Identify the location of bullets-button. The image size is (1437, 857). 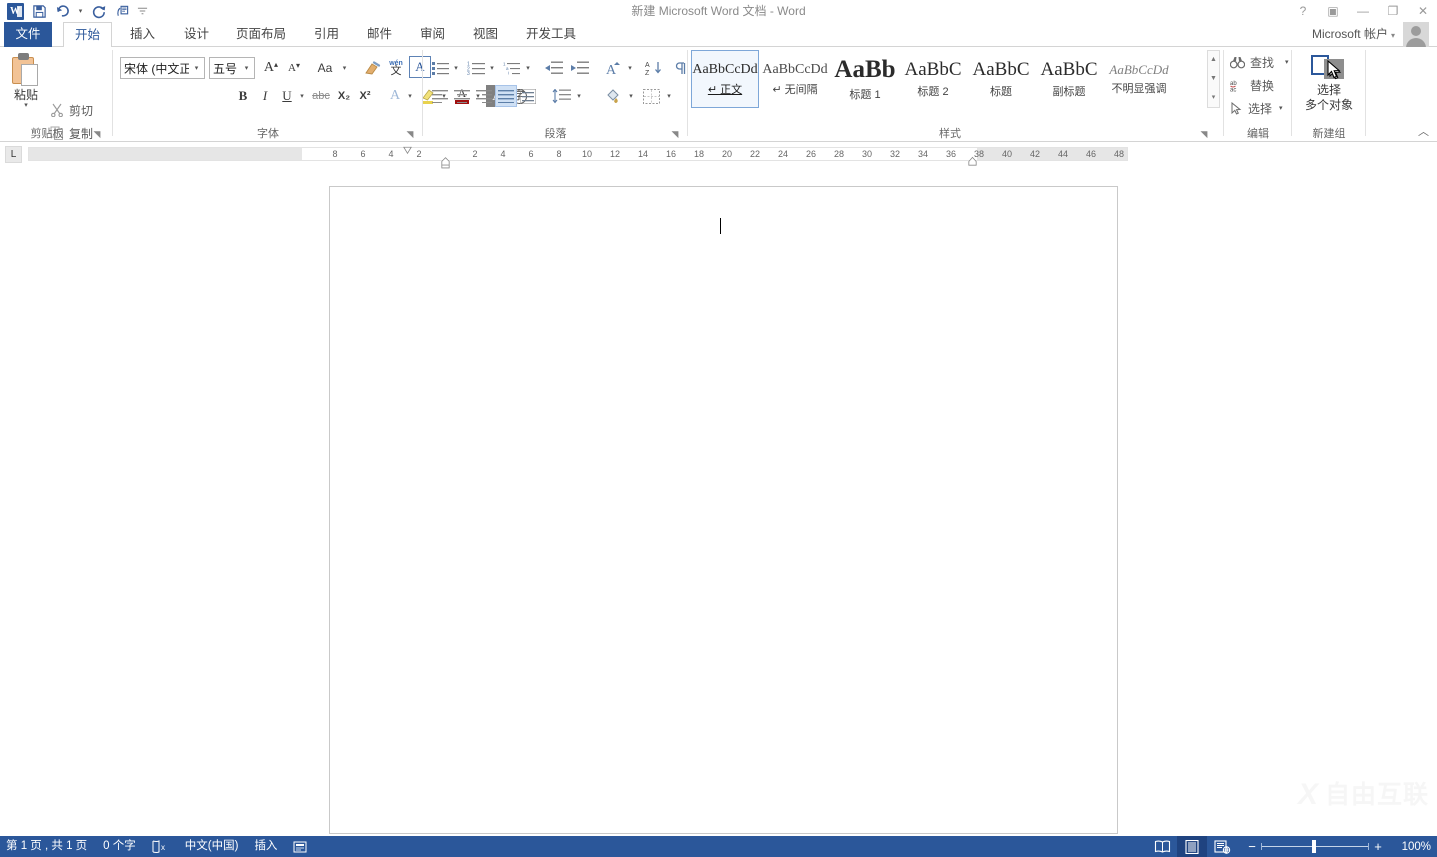
(440, 68).